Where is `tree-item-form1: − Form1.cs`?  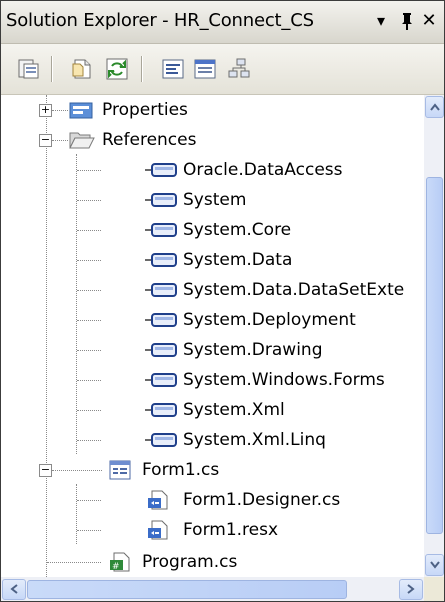 tree-item-form1: − Form1.cs is located at coordinates (212, 470).